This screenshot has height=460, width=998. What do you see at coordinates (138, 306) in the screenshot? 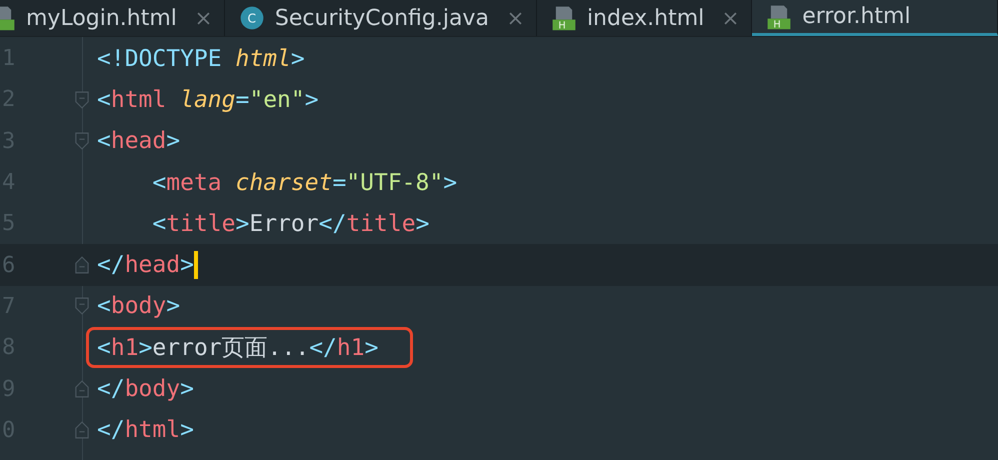
I see `code-line: <body>` at bounding box center [138, 306].